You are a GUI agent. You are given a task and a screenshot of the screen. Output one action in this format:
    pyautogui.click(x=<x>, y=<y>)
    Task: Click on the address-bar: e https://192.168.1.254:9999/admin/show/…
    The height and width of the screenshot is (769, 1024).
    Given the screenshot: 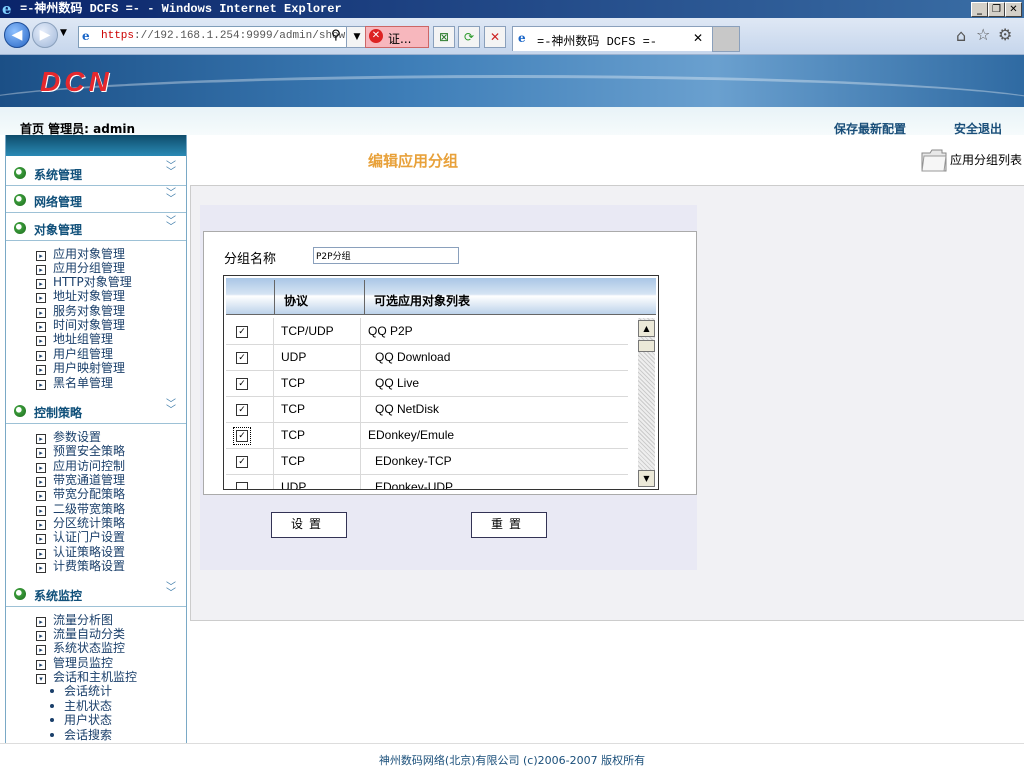 What is the action you would take?
    pyautogui.click(x=215, y=37)
    